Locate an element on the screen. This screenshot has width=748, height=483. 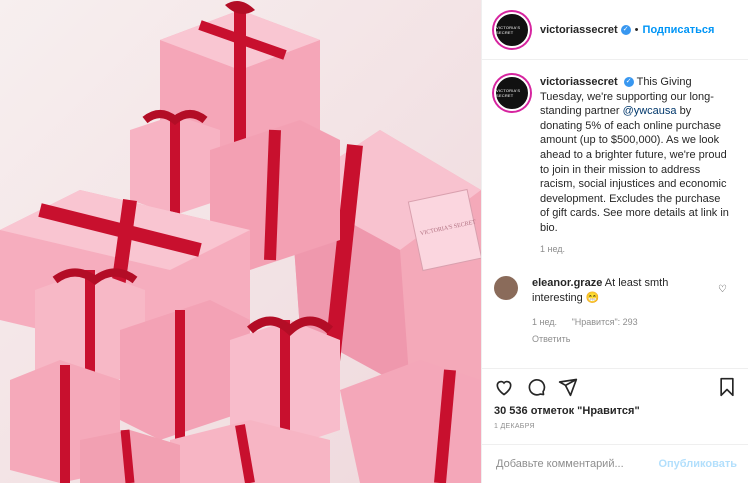
add-comment-bar: Опубликовать is located at coordinates (615, 463).